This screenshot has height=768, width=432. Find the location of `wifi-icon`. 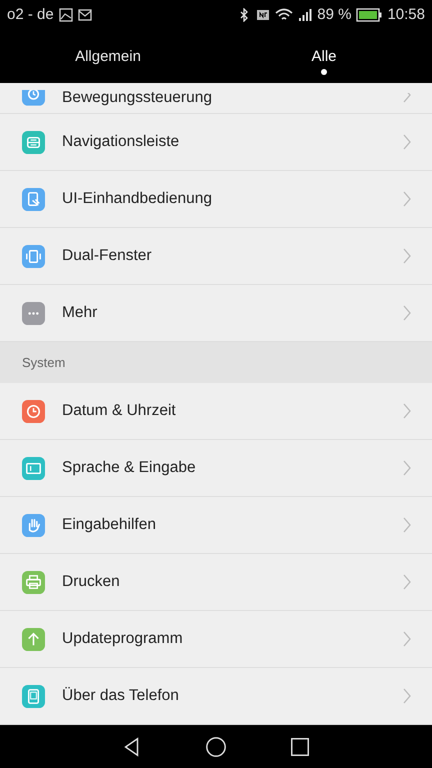

wifi-icon is located at coordinates (284, 15).